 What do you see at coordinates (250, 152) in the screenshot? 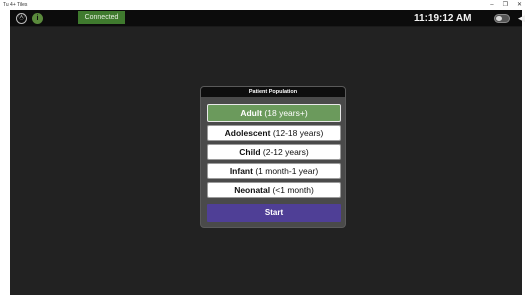
I see `option-name: Child` at bounding box center [250, 152].